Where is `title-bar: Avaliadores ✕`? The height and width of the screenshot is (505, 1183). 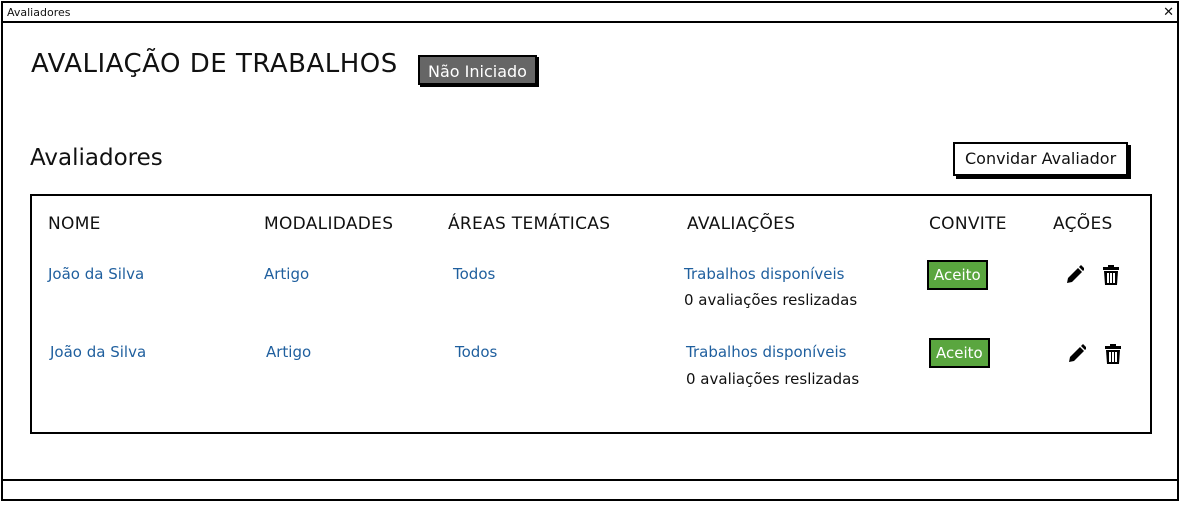 title-bar: Avaliadores ✕ is located at coordinates (590, 13).